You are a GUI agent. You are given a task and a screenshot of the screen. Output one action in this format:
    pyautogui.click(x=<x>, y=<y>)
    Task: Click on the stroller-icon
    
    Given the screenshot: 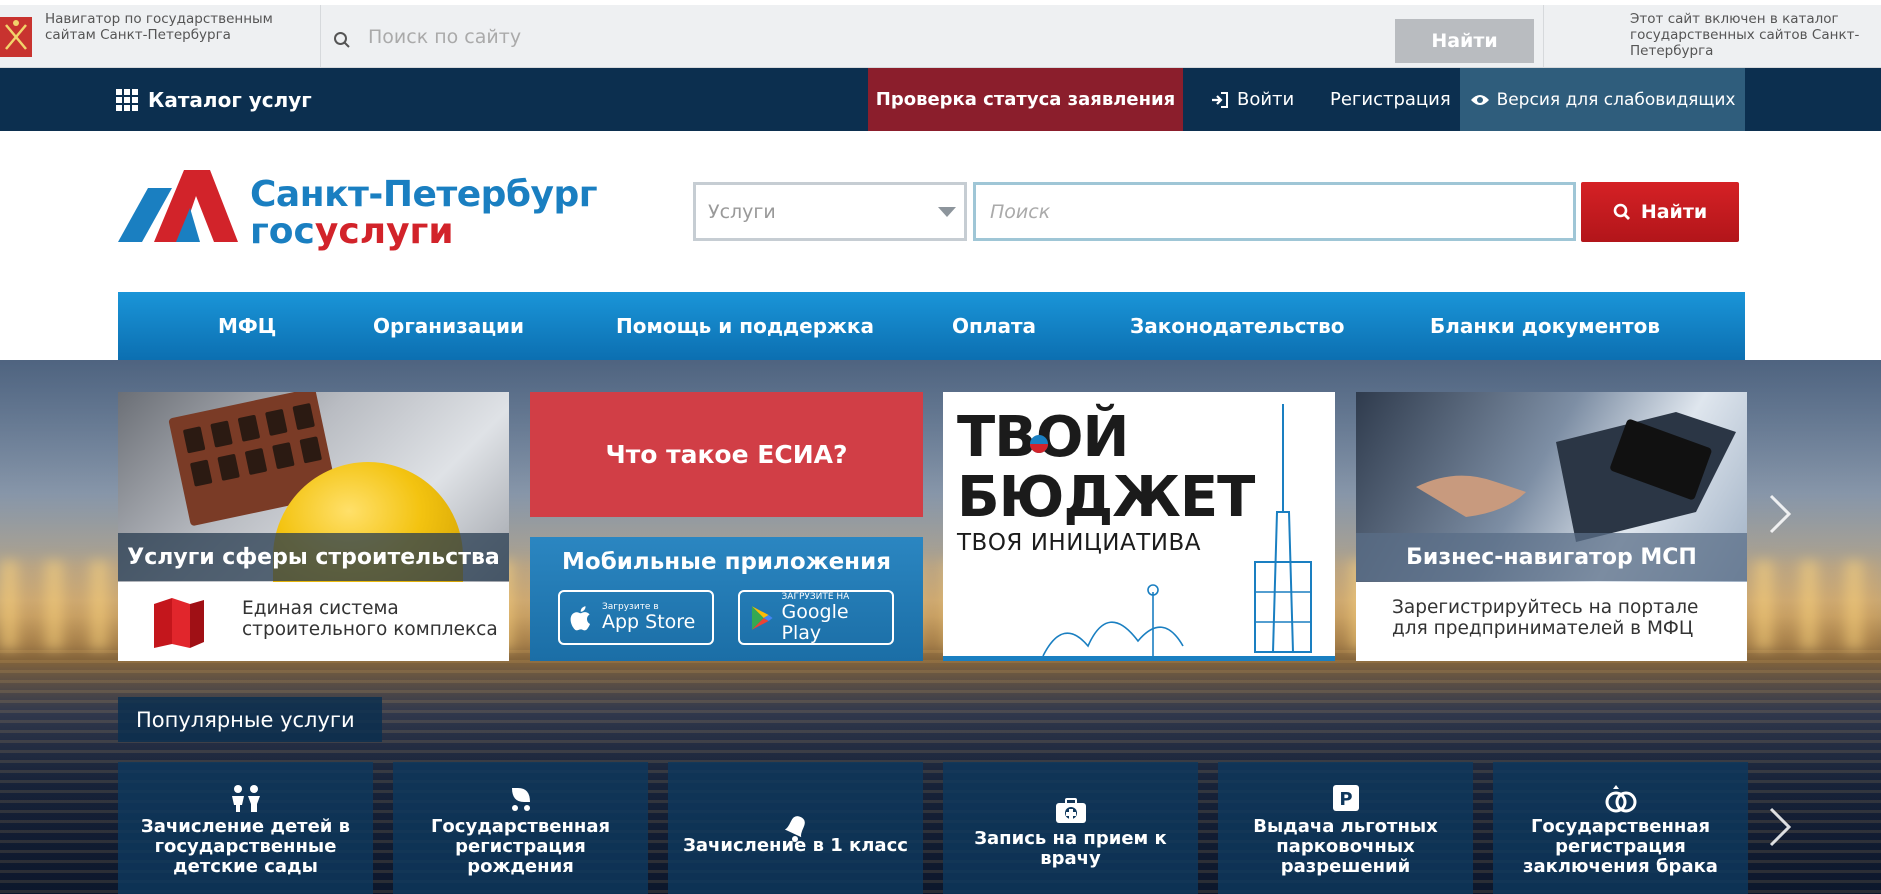 What is the action you would take?
    pyautogui.click(x=520, y=798)
    